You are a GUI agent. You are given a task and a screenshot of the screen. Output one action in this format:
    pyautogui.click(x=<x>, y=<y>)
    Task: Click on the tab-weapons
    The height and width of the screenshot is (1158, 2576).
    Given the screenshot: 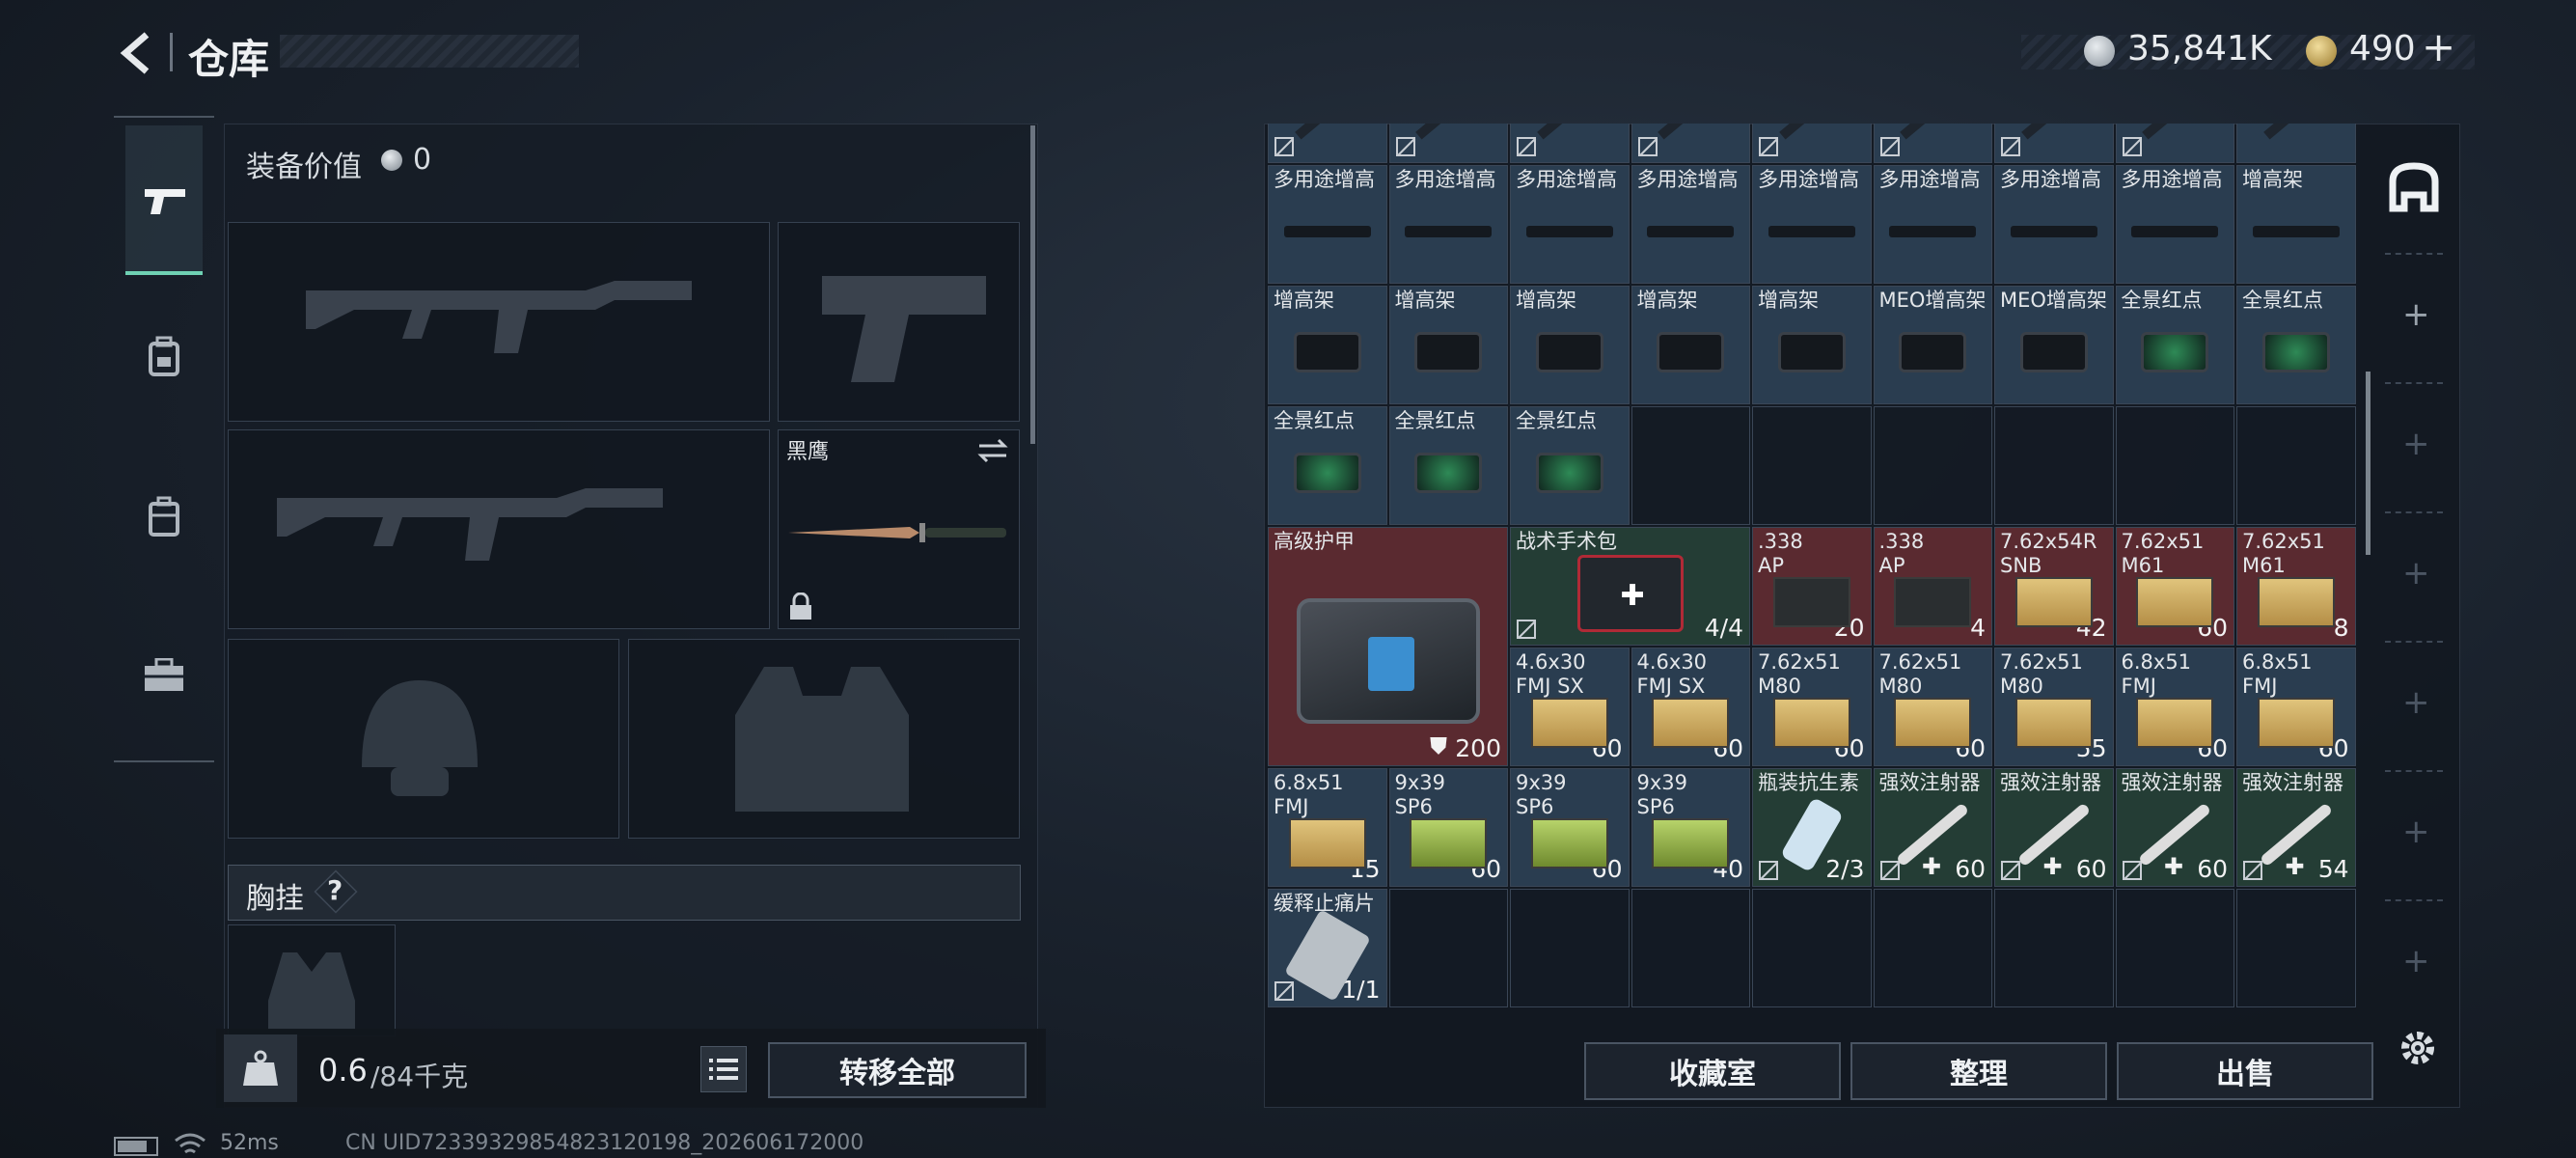 What is the action you would take?
    pyautogui.click(x=164, y=200)
    